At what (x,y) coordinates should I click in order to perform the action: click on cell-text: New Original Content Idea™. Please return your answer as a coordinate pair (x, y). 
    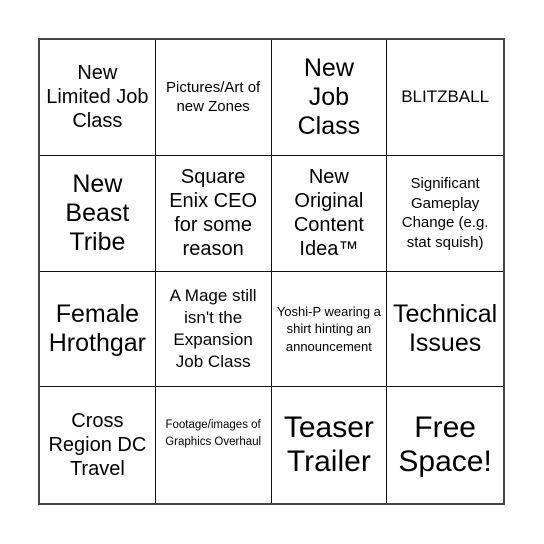
    Looking at the image, I should click on (328, 213).